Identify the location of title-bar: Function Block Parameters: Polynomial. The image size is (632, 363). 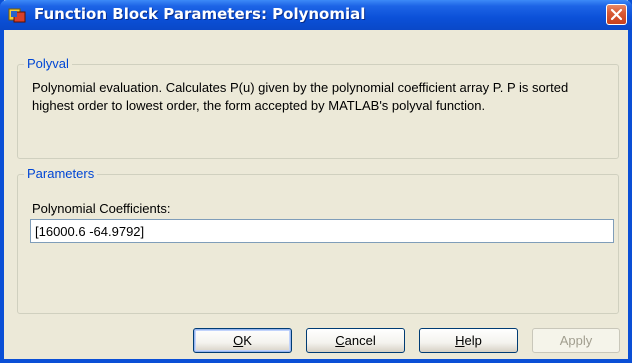
(316, 15).